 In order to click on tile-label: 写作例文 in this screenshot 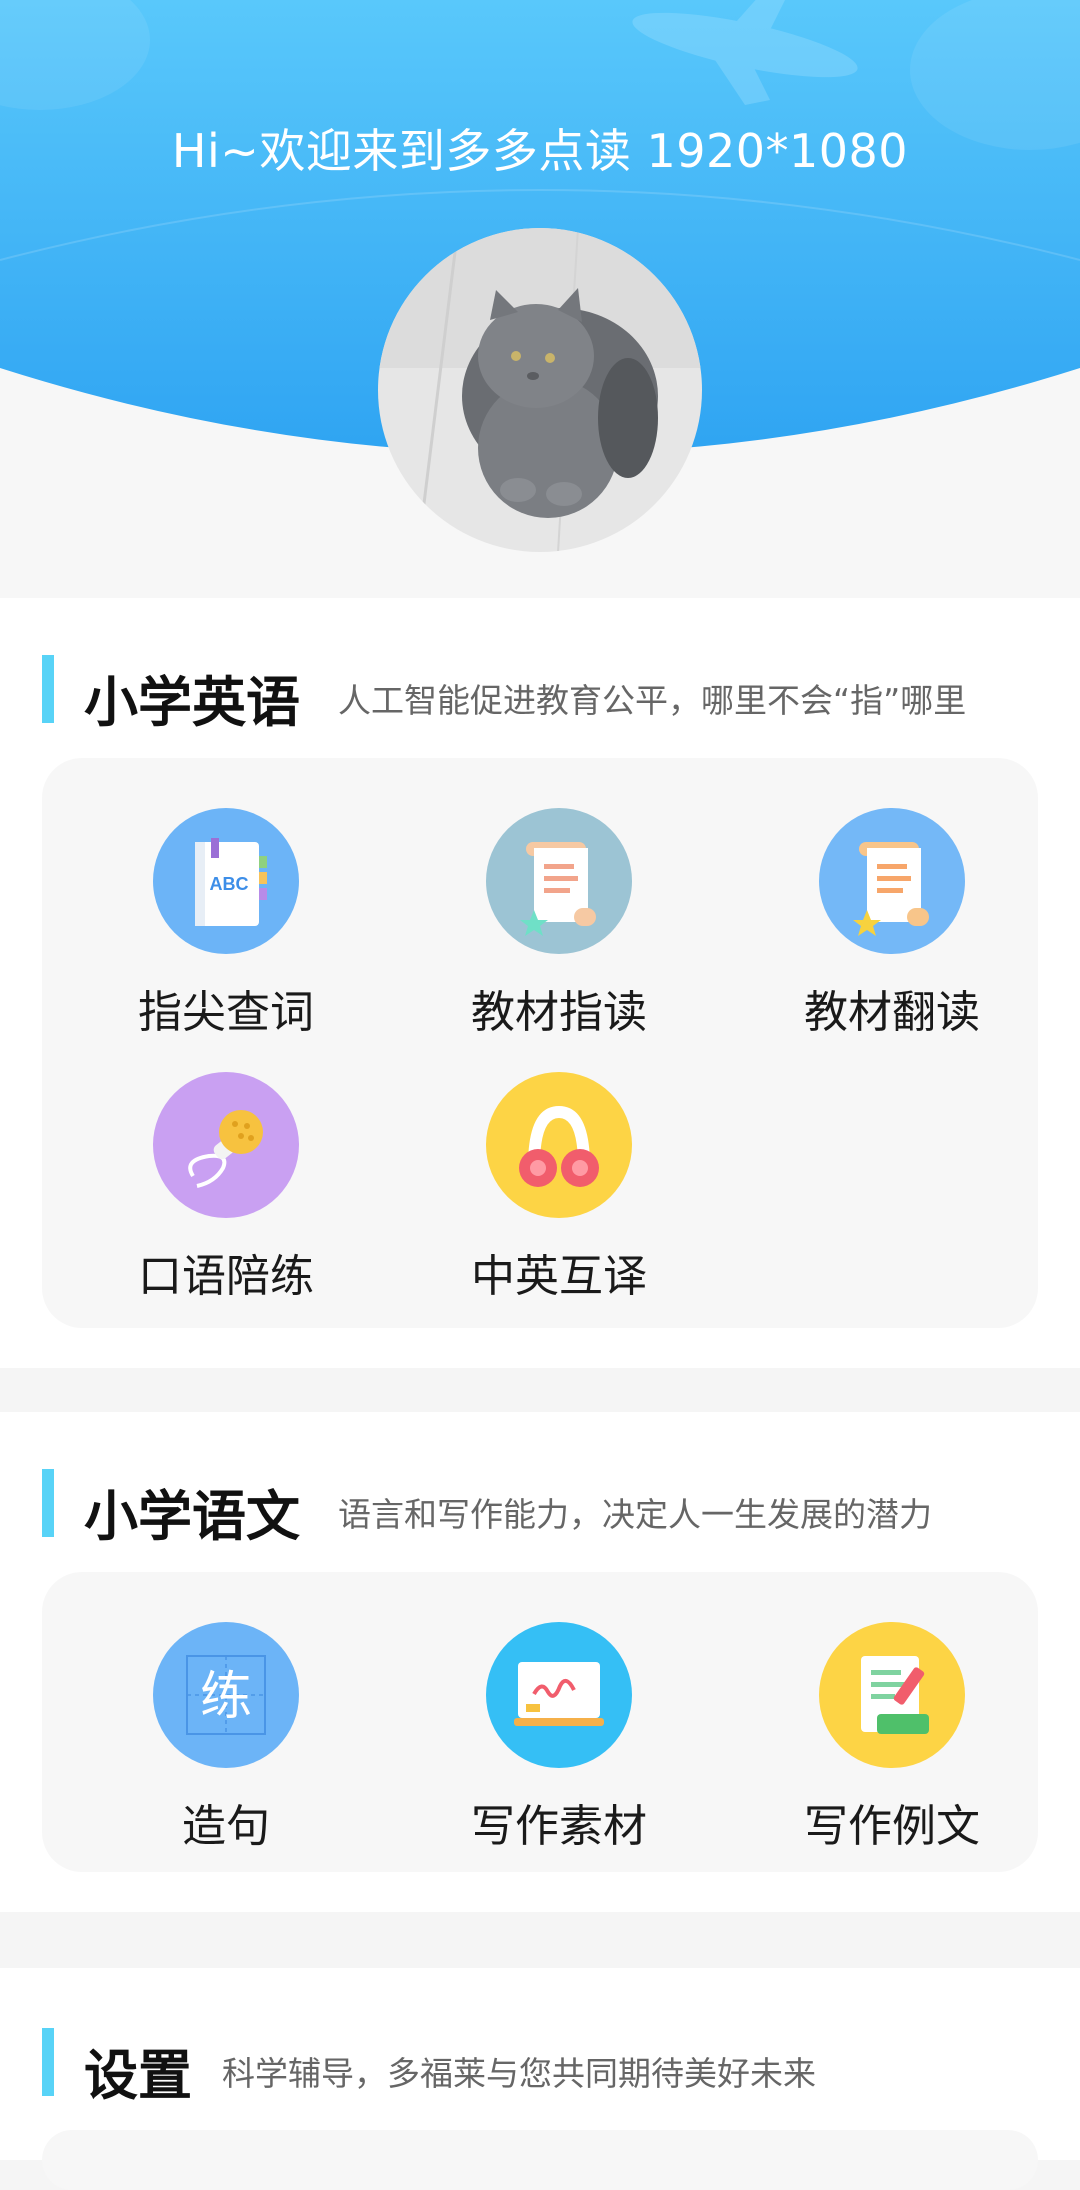, I will do `click(892, 1826)`.